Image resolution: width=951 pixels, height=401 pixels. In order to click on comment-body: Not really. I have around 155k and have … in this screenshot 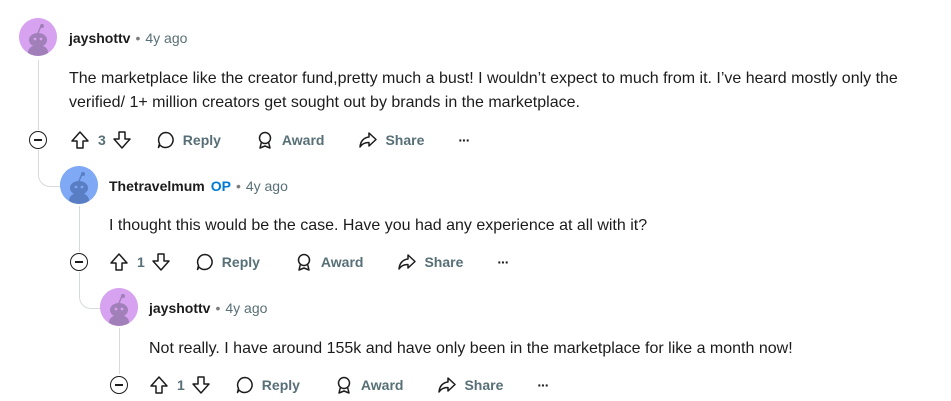, I will do `click(471, 348)`.